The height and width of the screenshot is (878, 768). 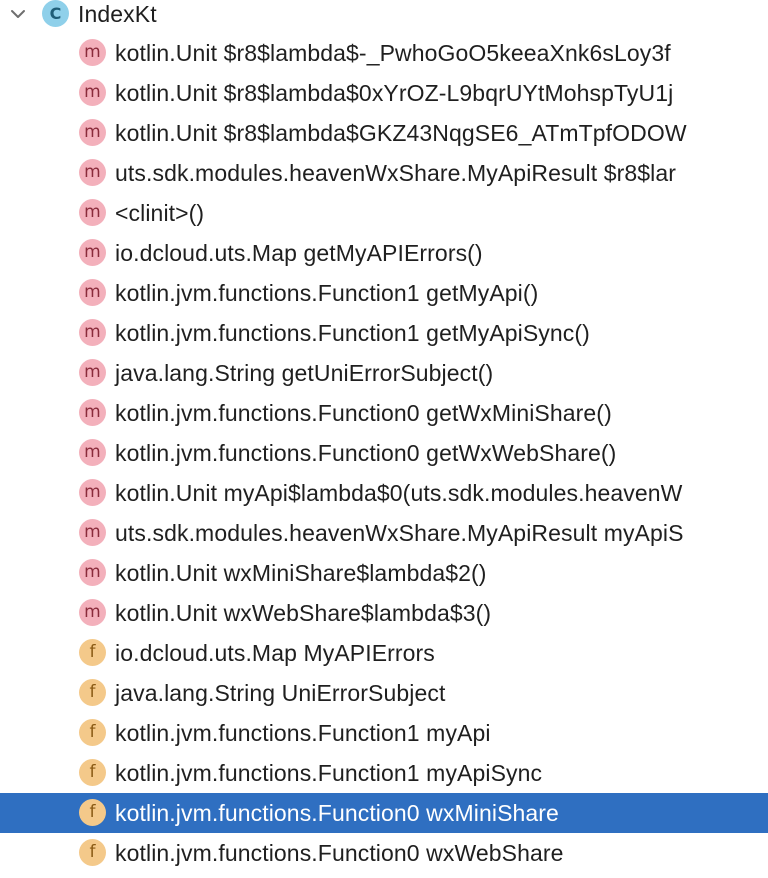 I want to click on tree-node-indexkt: C IndexKt, so click(x=384, y=17).